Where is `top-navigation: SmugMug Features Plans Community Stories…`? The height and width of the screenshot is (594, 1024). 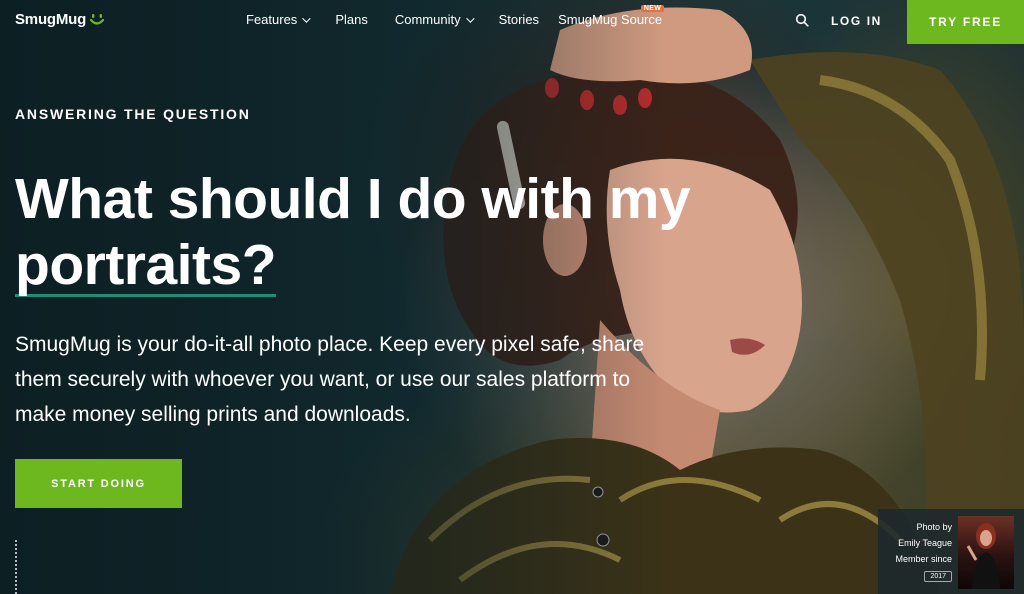
top-navigation: SmugMug Features Plans Community Stories… is located at coordinates (512, 22).